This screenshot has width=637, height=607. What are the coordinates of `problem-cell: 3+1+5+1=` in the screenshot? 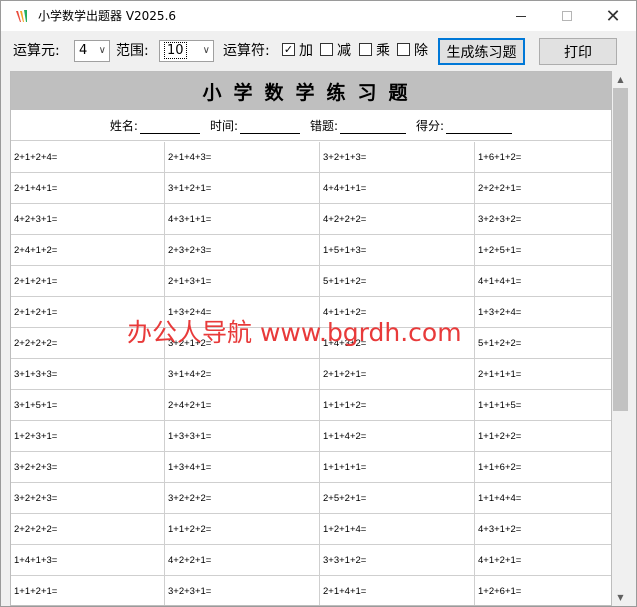 It's located at (88, 405).